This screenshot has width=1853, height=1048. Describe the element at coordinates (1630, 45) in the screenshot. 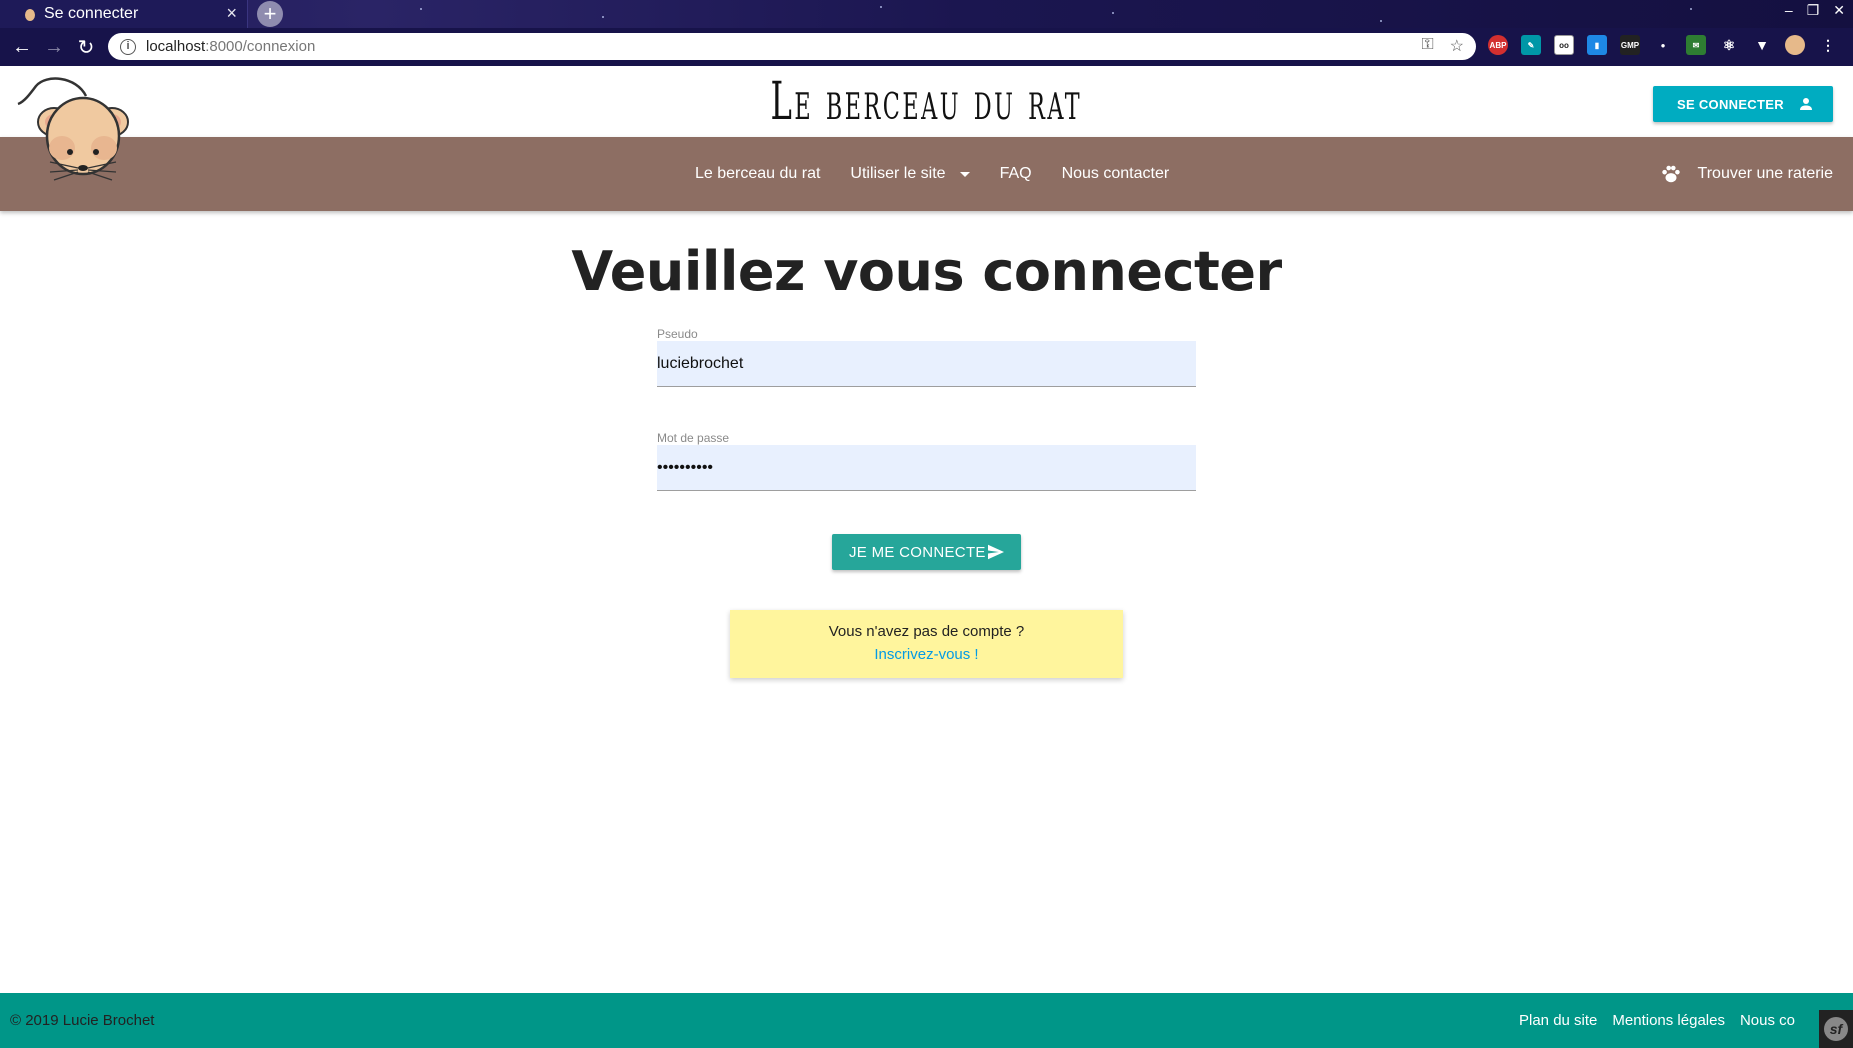

I see `gmp-extension-icon: GMP` at that location.